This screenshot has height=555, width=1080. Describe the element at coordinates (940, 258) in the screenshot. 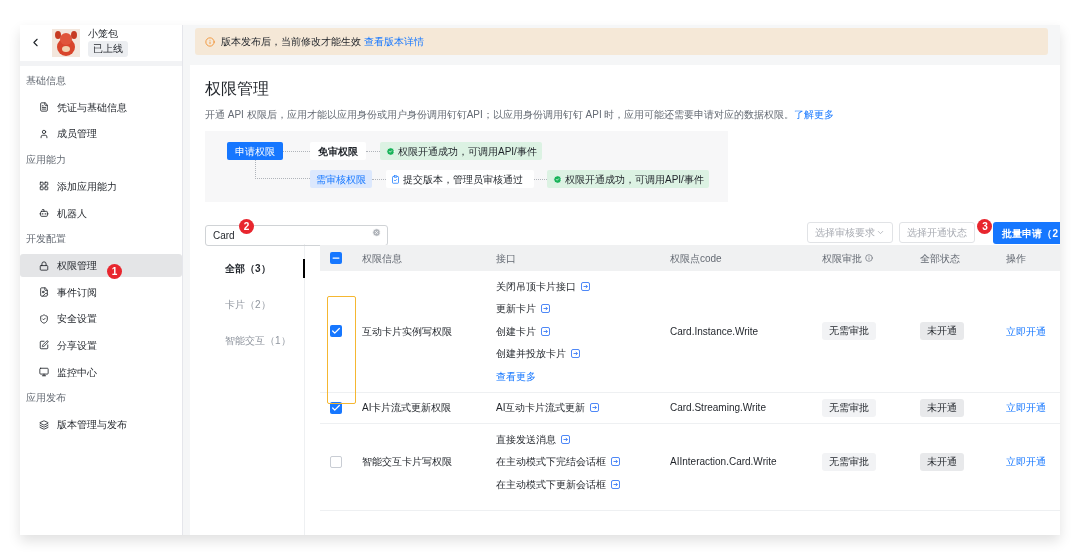

I see `column-header: 全部状态` at that location.